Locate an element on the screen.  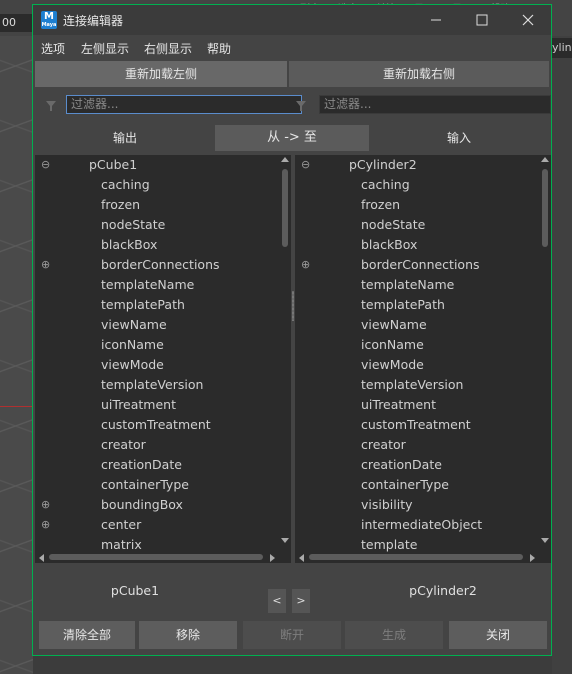
attribute-name: customTreatment is located at coordinates (416, 424).